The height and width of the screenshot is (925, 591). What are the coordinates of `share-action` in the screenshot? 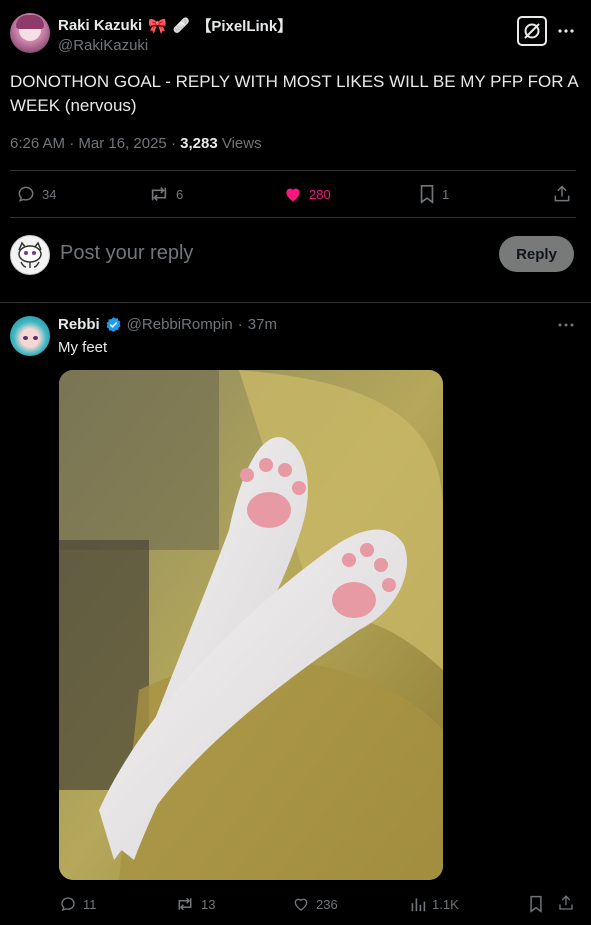 It's located at (562, 194).